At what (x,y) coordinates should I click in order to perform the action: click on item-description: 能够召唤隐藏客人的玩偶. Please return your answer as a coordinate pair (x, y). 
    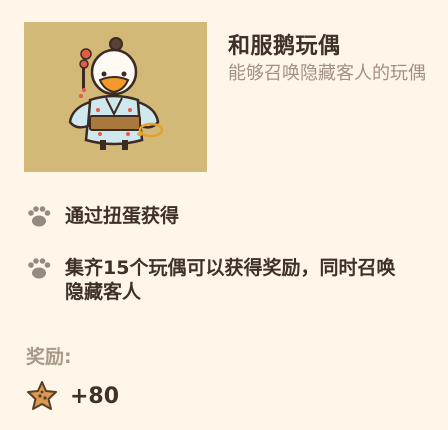
    Looking at the image, I should click on (327, 73).